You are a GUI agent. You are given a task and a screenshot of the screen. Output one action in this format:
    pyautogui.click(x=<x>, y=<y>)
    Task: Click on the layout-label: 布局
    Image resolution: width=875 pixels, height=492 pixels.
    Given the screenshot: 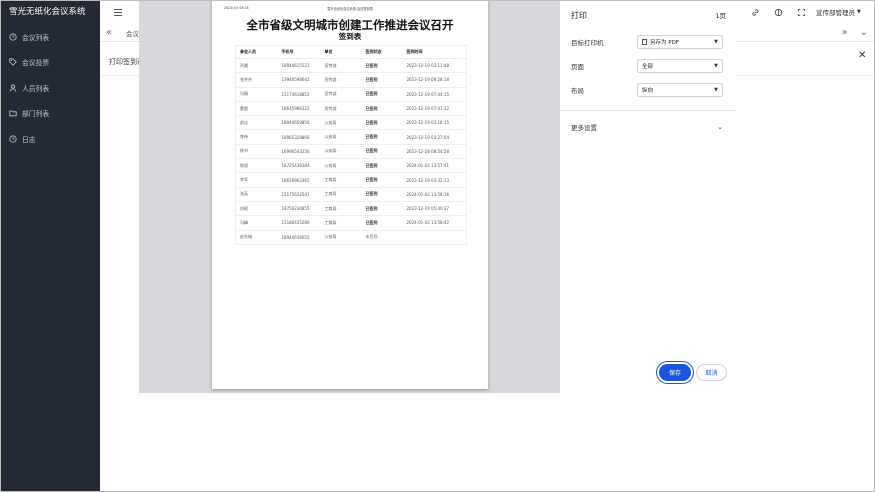 What is the action you would take?
    pyautogui.click(x=577, y=91)
    